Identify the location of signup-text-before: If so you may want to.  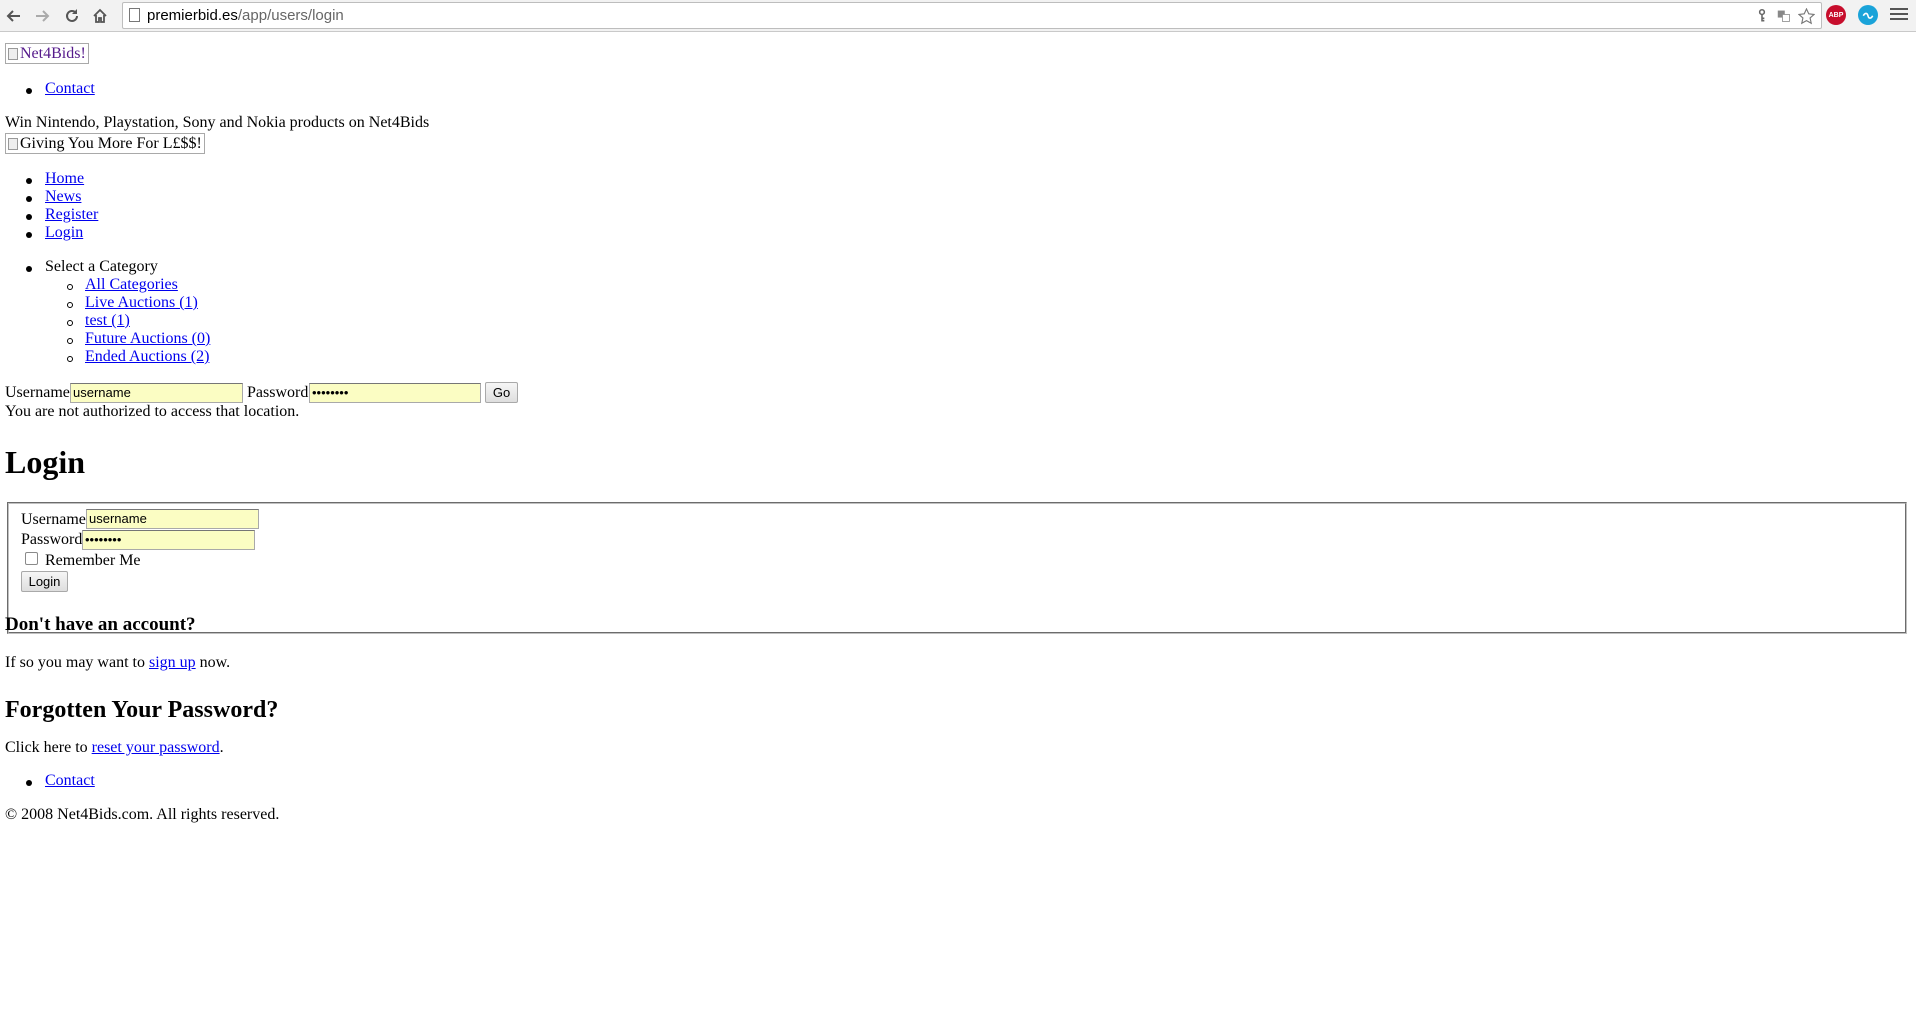
(75, 662).